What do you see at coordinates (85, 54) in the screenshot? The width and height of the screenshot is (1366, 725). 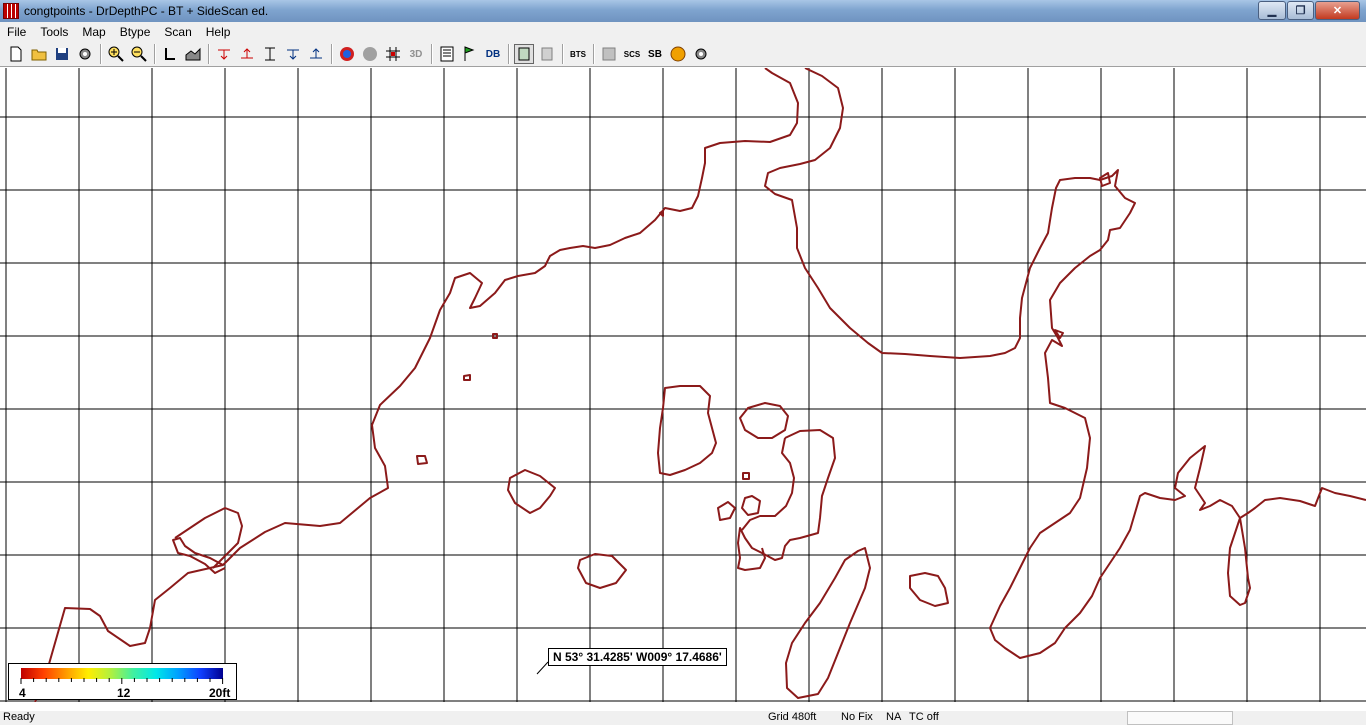 I see `settings-button` at bounding box center [85, 54].